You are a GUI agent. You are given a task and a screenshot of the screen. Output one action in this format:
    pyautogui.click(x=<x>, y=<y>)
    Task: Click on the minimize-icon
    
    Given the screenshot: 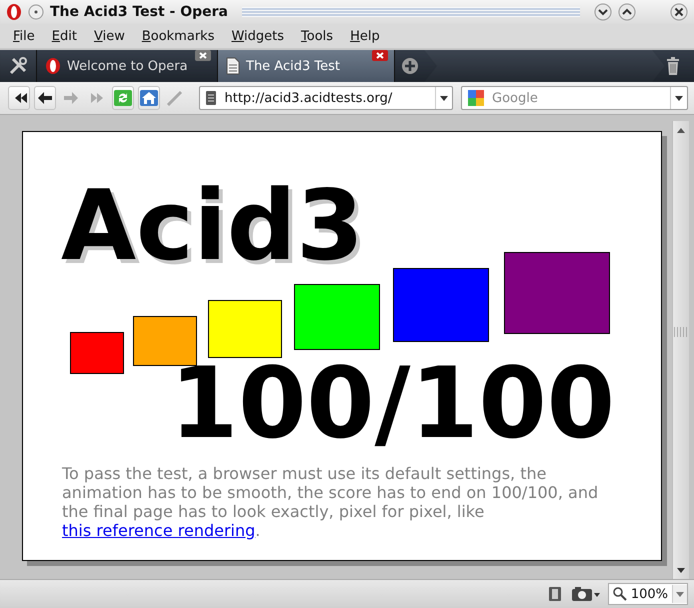 What is the action you would take?
    pyautogui.click(x=603, y=12)
    